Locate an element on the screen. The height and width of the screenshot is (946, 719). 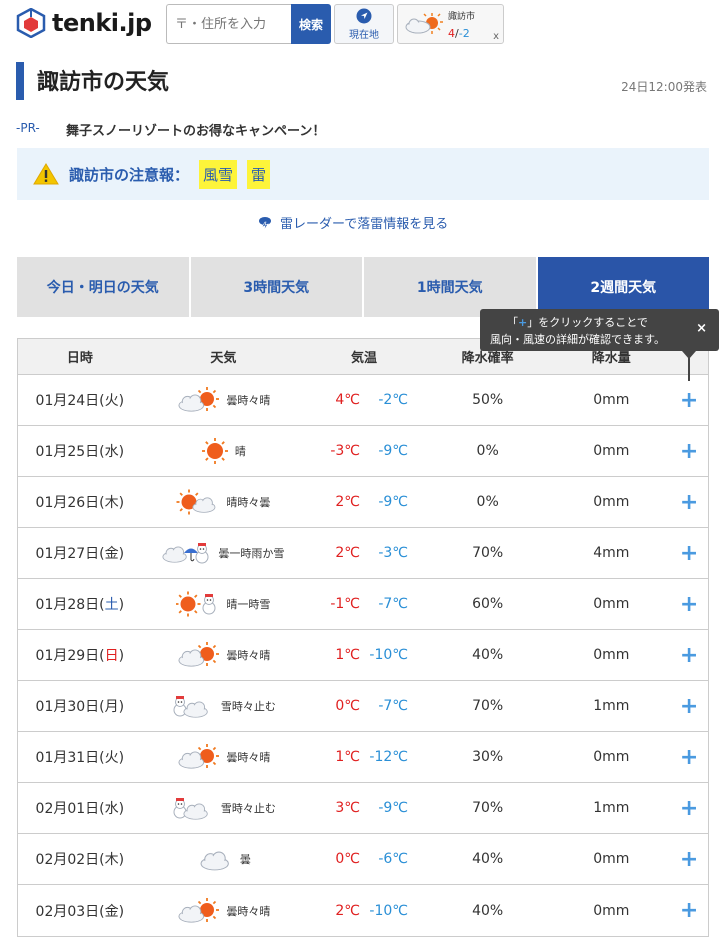
row-date-text: 01月24日( is located at coordinates (70, 401).